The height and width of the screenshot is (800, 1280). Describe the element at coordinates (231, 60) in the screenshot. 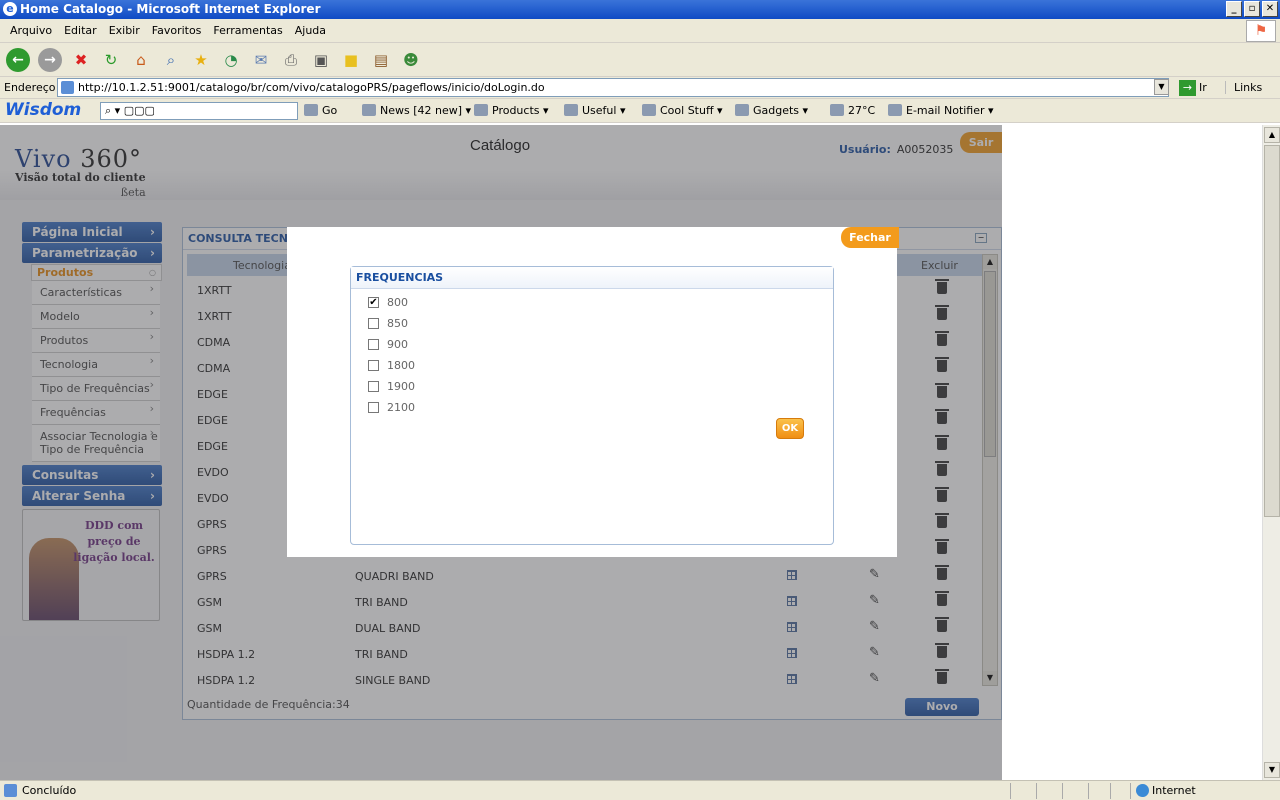

I see `history-icon: ◔` at that location.